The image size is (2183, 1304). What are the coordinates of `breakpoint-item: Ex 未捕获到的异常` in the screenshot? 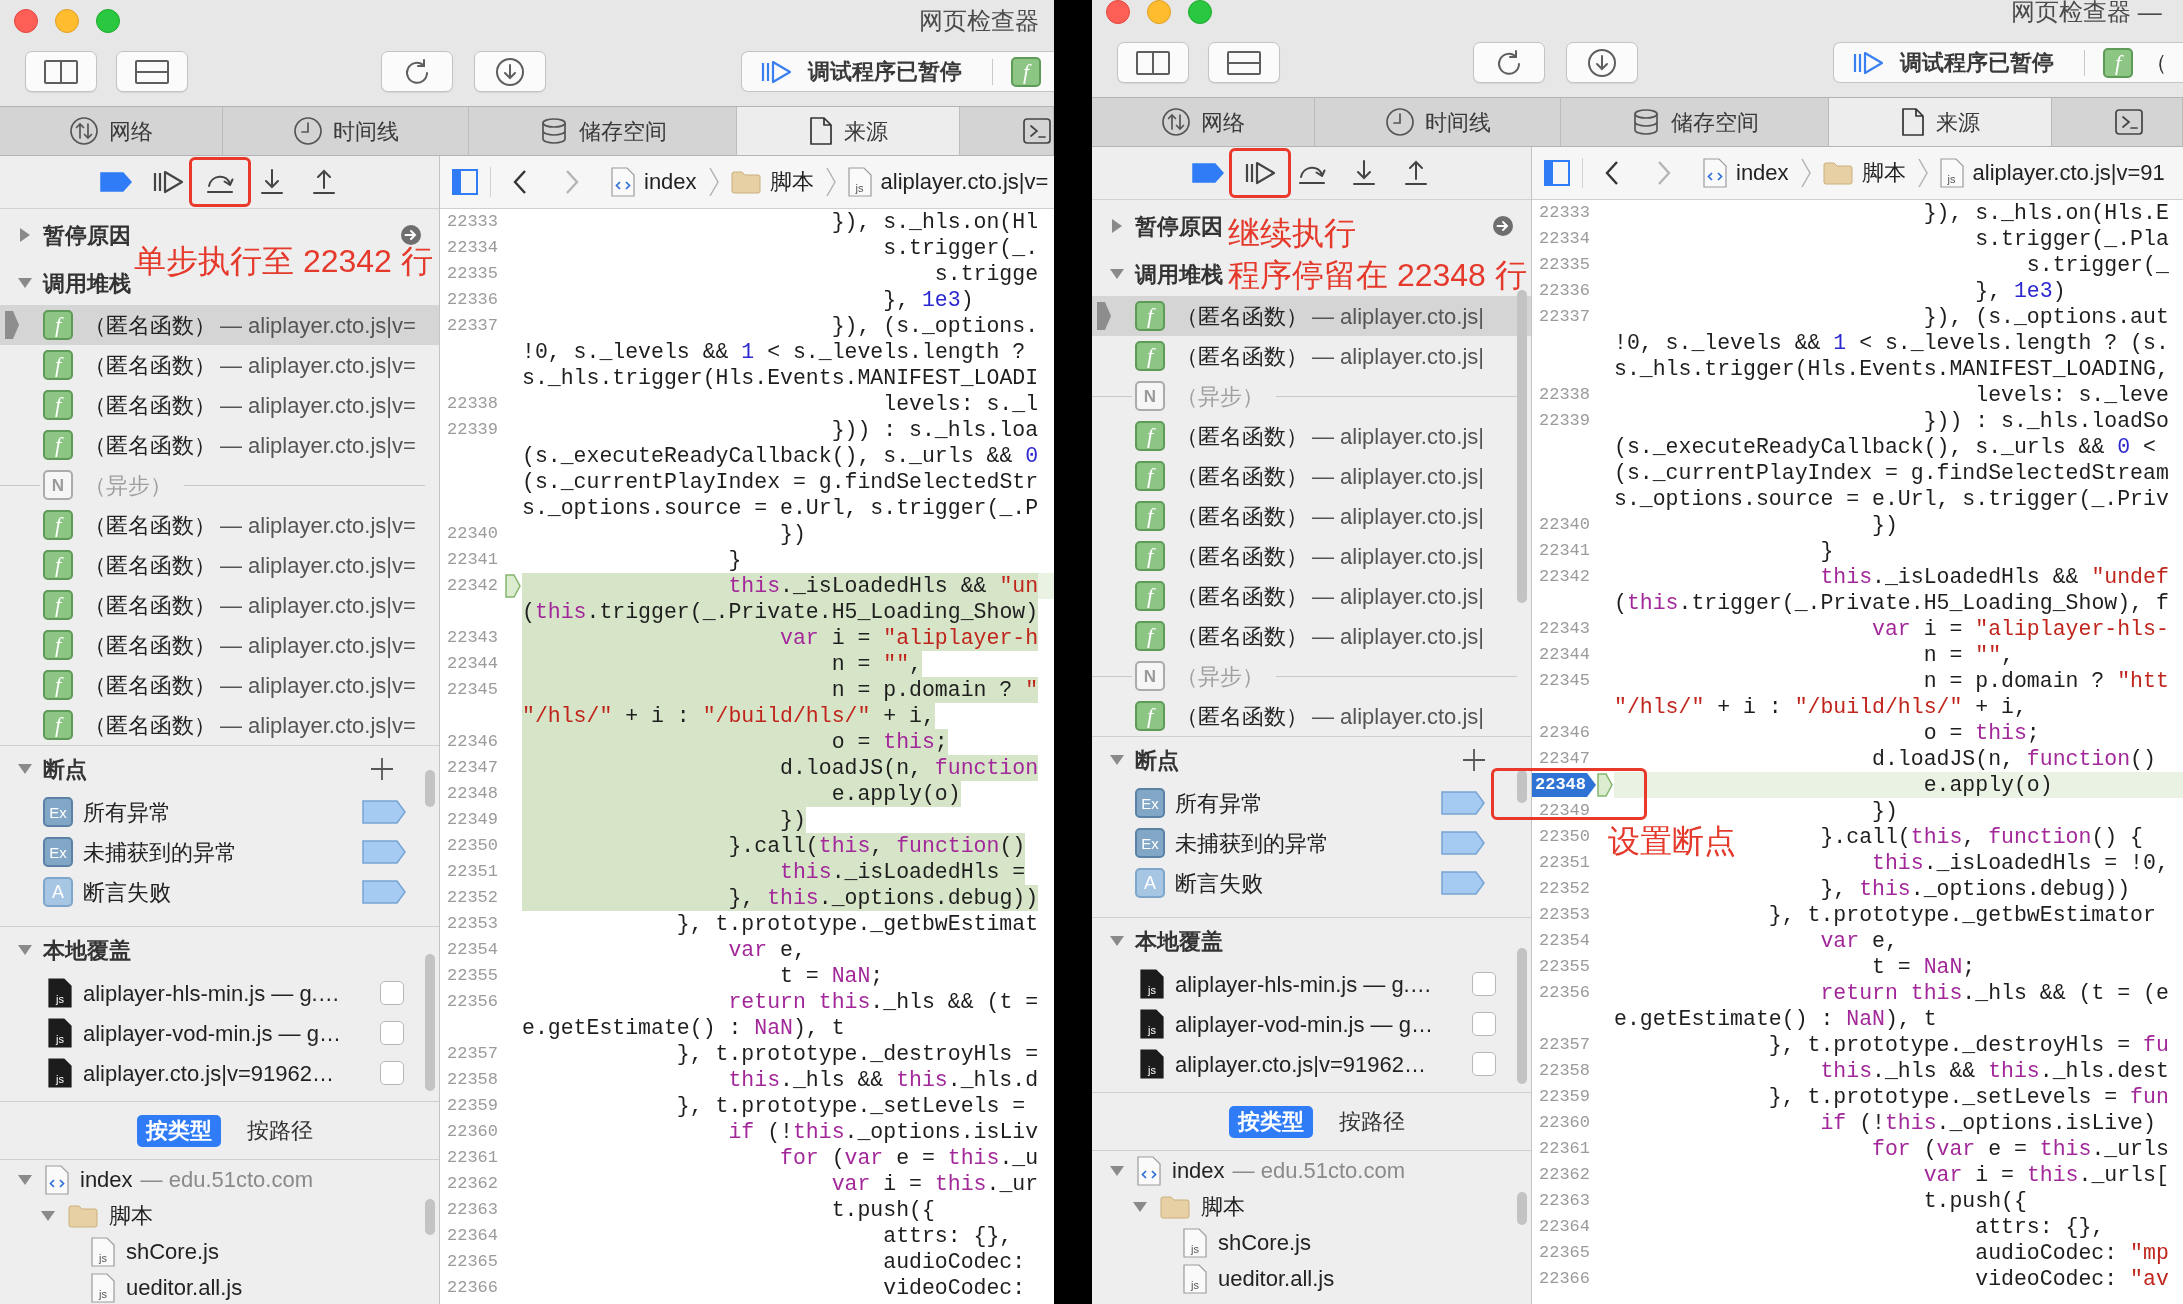 It's located at (1311, 843).